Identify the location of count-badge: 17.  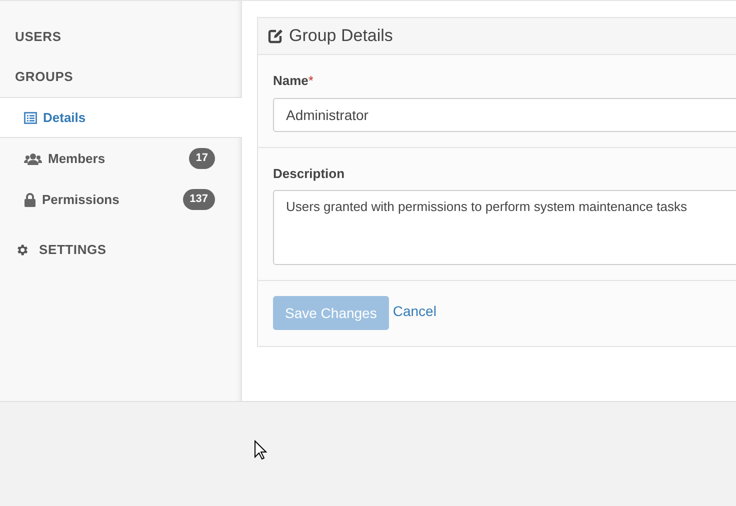
(201, 158).